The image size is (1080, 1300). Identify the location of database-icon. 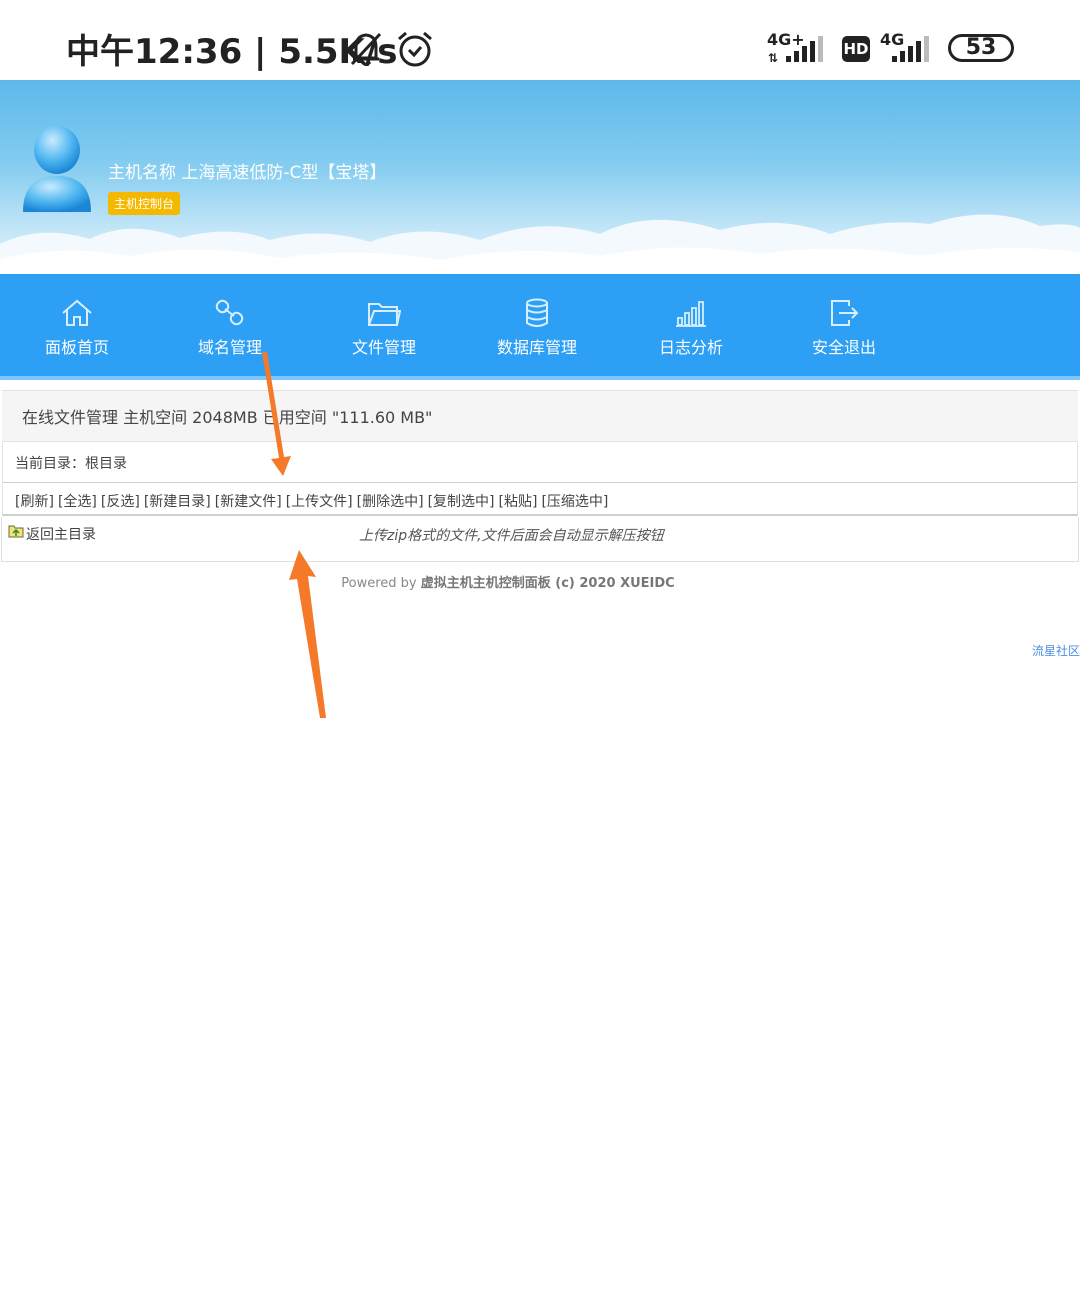
(537, 312).